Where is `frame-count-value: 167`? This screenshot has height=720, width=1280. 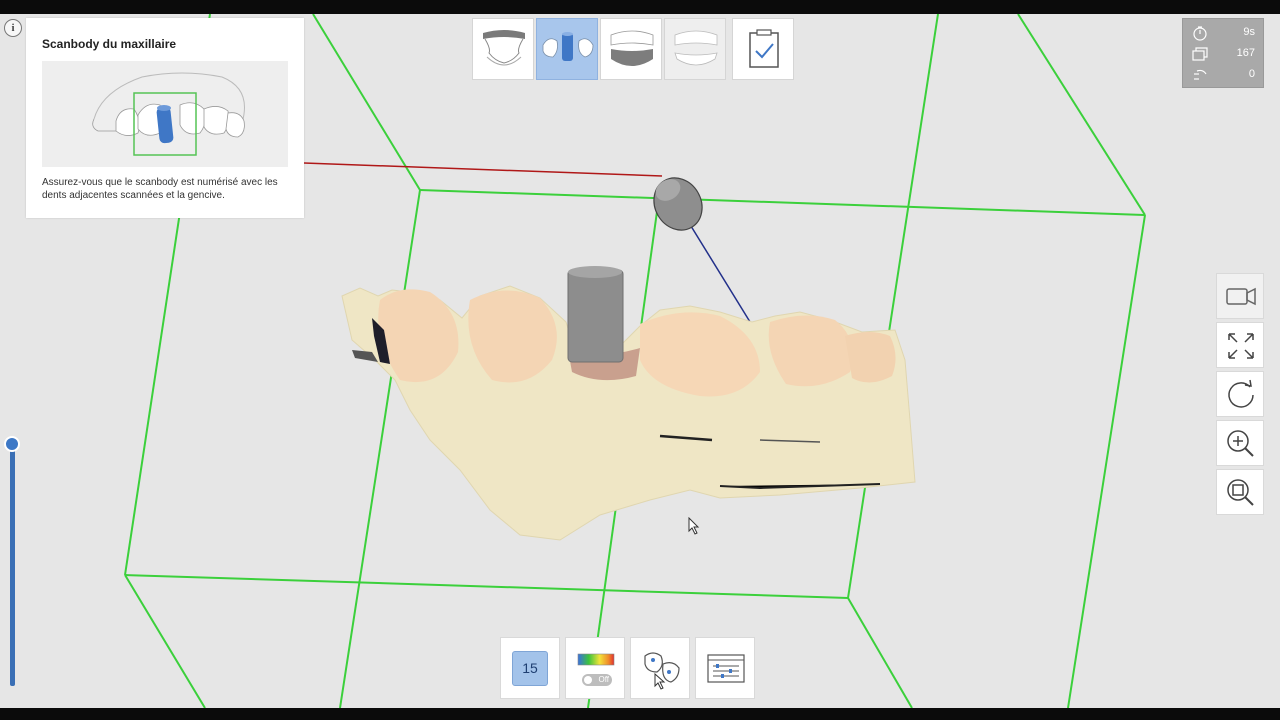
frame-count-value: 167 is located at coordinates (1245, 53).